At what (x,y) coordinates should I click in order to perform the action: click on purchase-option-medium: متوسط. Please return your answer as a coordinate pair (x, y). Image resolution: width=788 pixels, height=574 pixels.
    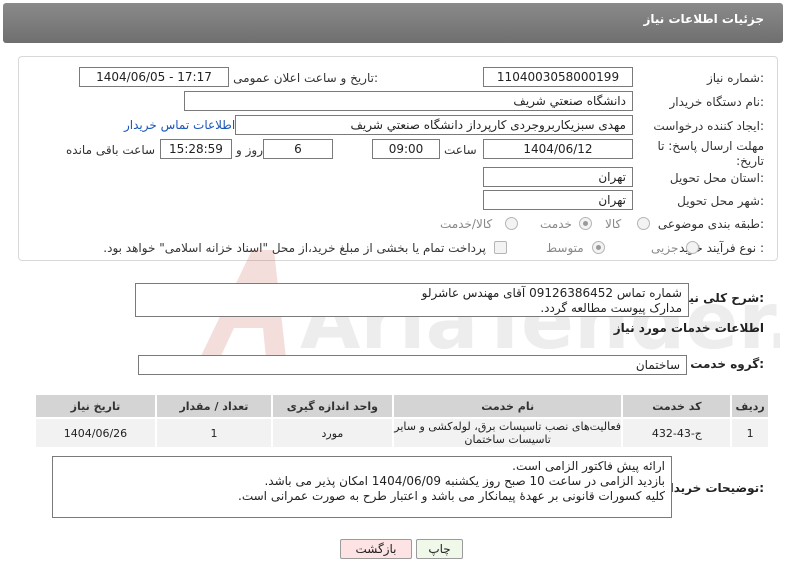
    Looking at the image, I should click on (565, 248).